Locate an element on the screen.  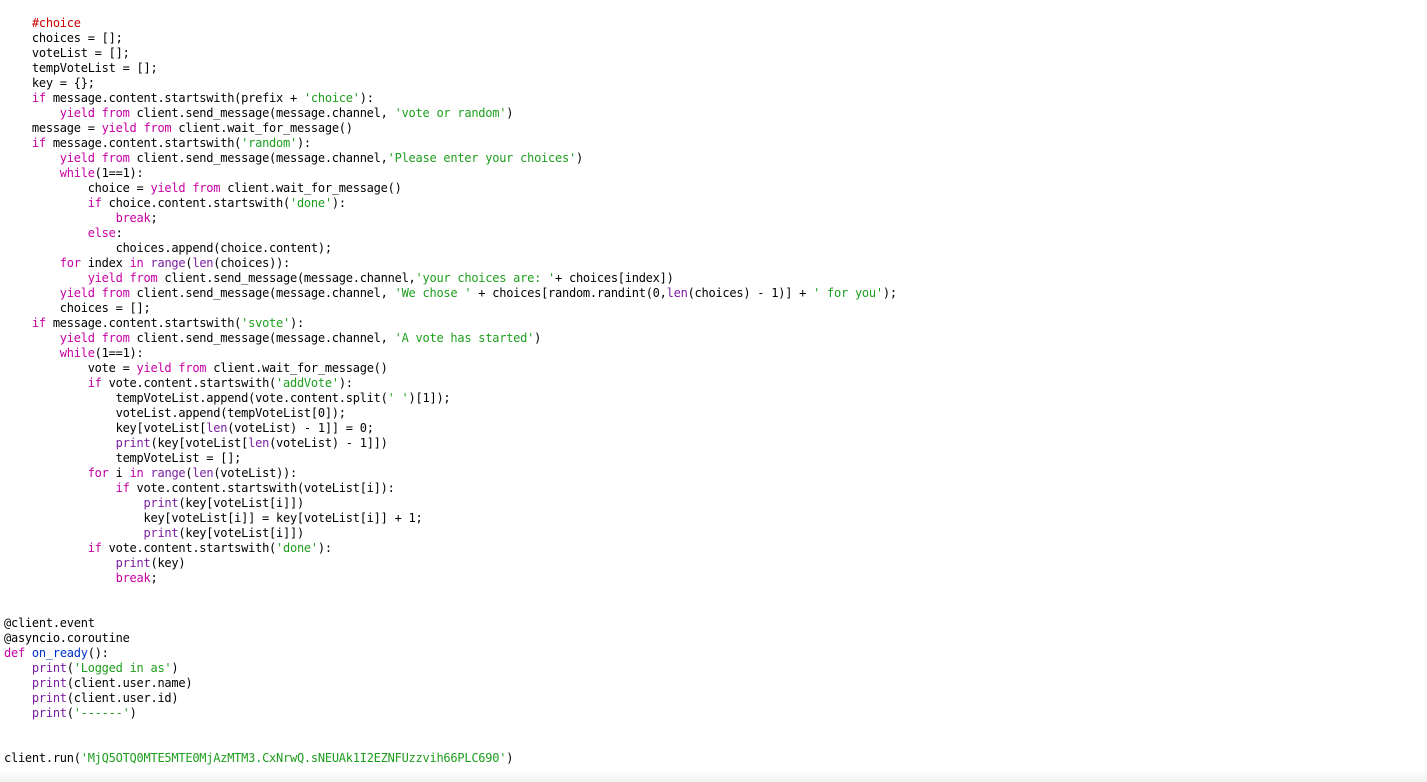
code-line: choices = []; is located at coordinates (714, 38).